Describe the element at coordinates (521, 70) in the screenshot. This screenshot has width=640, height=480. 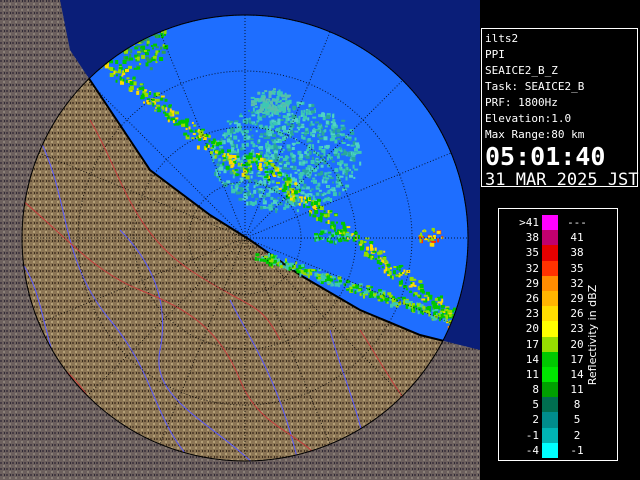
I see `scan-name: SEAICE2_B_Z` at that location.